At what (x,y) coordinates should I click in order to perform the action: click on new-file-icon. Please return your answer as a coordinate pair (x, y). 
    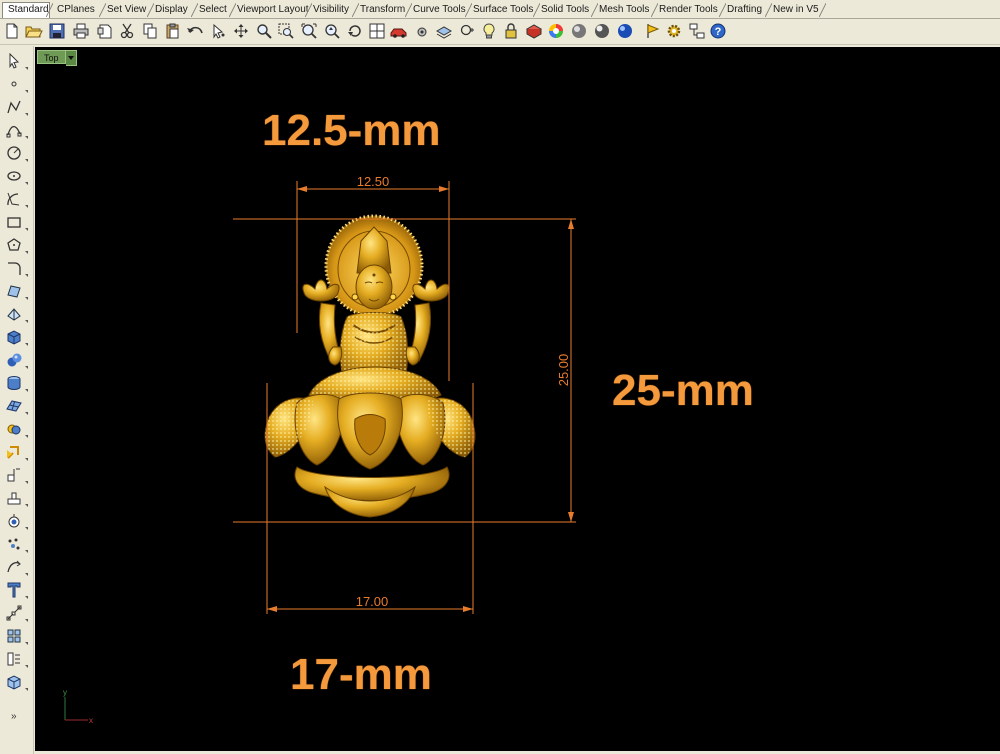
    Looking at the image, I should click on (12, 31).